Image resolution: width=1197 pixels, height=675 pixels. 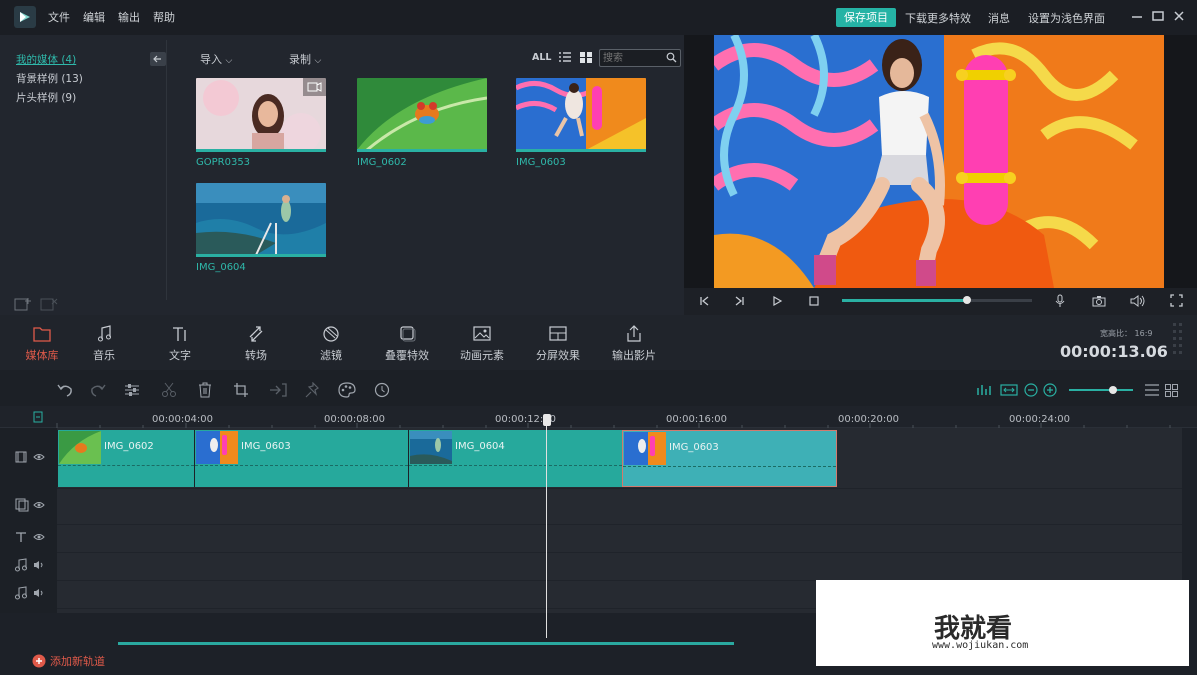 I want to click on audio-mixer-icon, so click(x=985, y=390).